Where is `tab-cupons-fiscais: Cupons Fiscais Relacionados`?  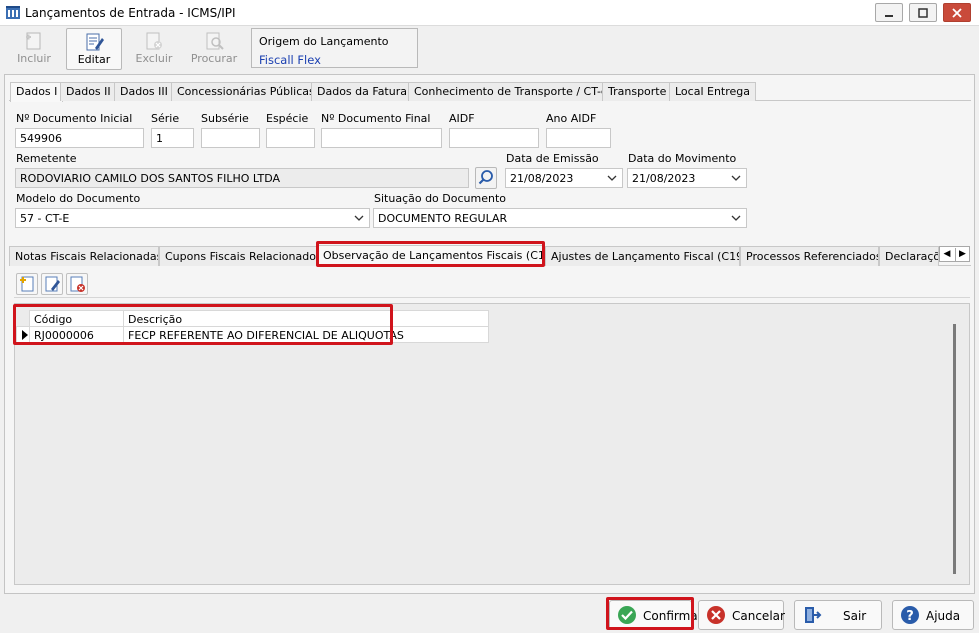 tab-cupons-fiscais: Cupons Fiscais Relacionados is located at coordinates (238, 256).